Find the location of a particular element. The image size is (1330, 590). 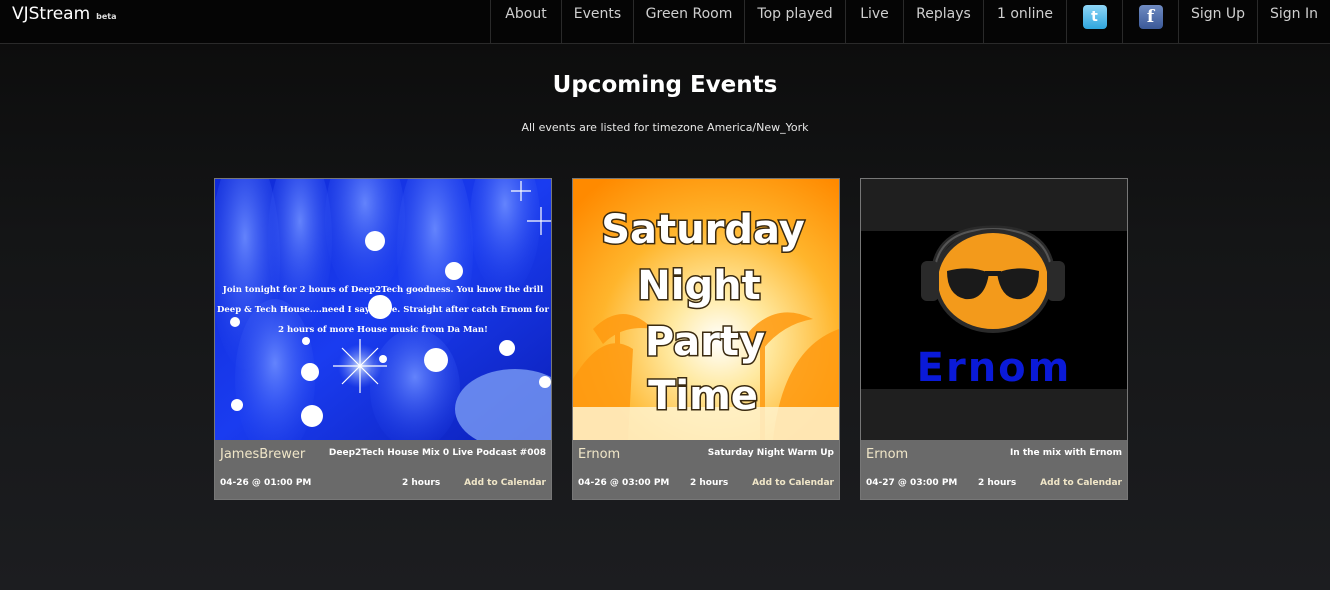

online-count: 1 online is located at coordinates (1024, 22).